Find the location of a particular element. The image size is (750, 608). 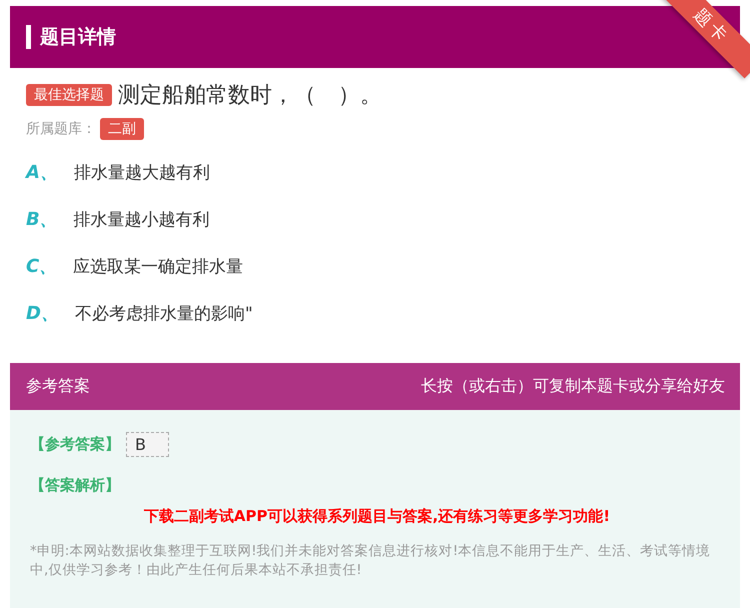

bank-label: 所属题库： is located at coordinates (61, 129).